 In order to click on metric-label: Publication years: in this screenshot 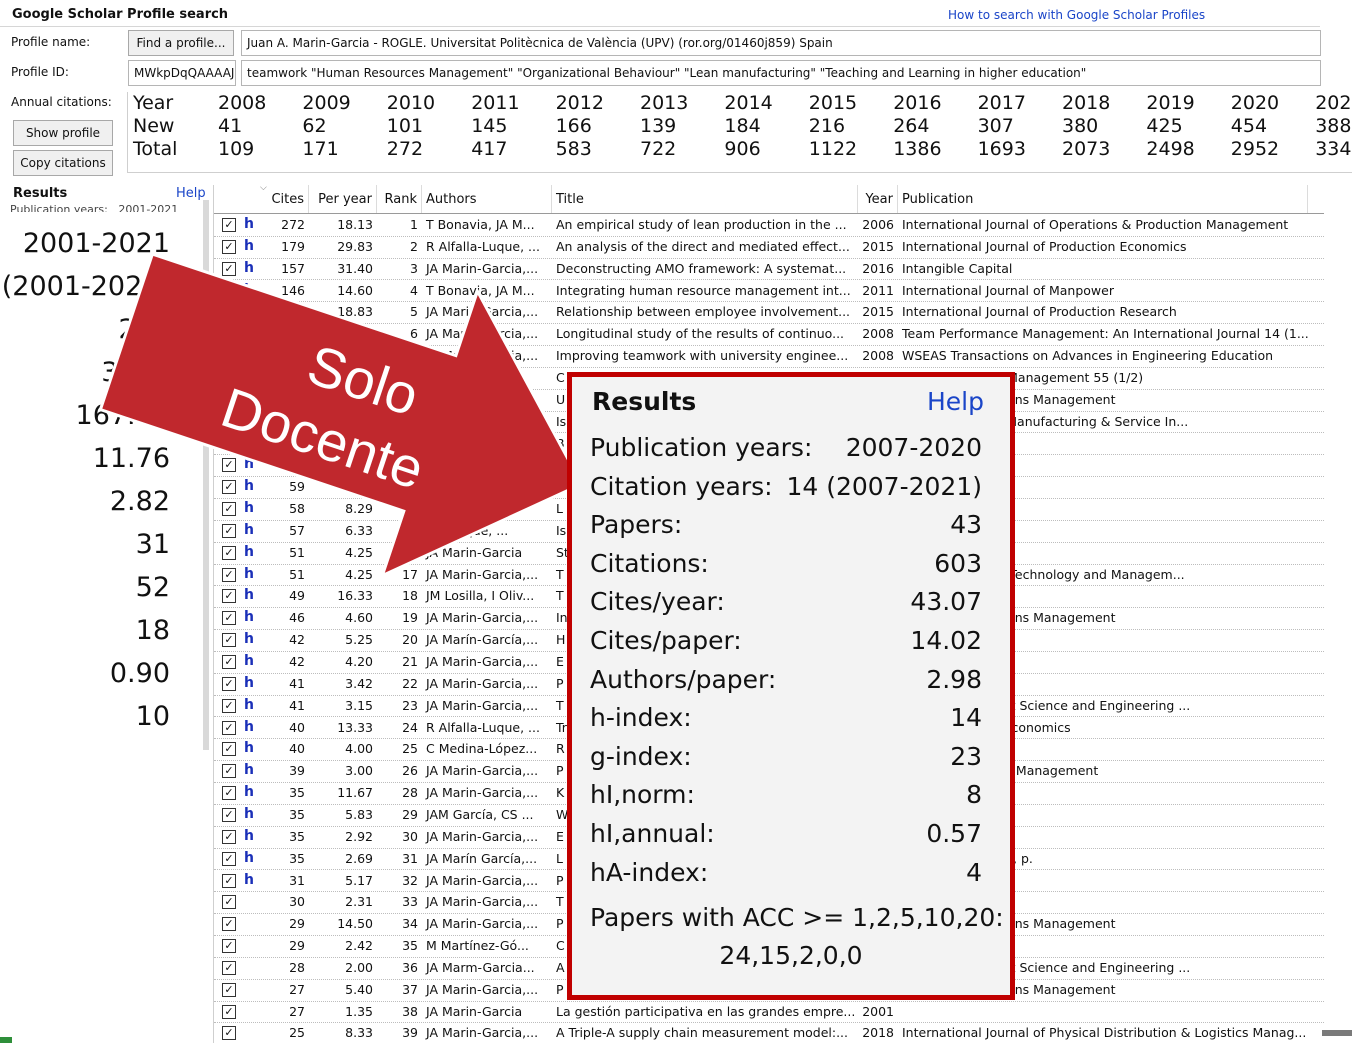, I will do `click(701, 447)`.